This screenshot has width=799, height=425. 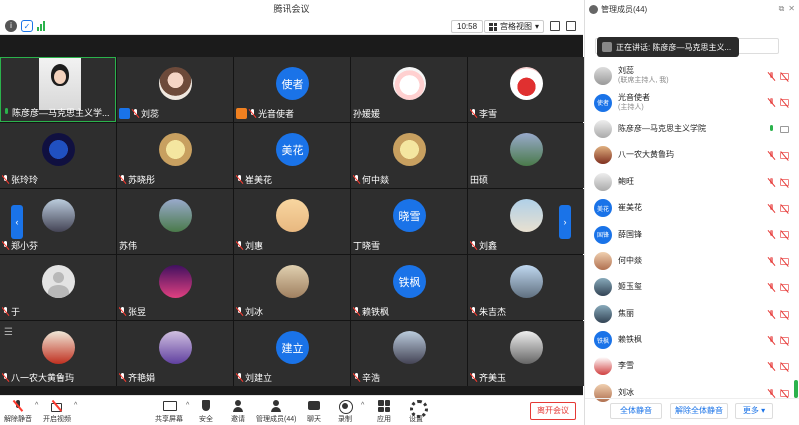 I want to click on record-button: 录制, so click(x=345, y=412).